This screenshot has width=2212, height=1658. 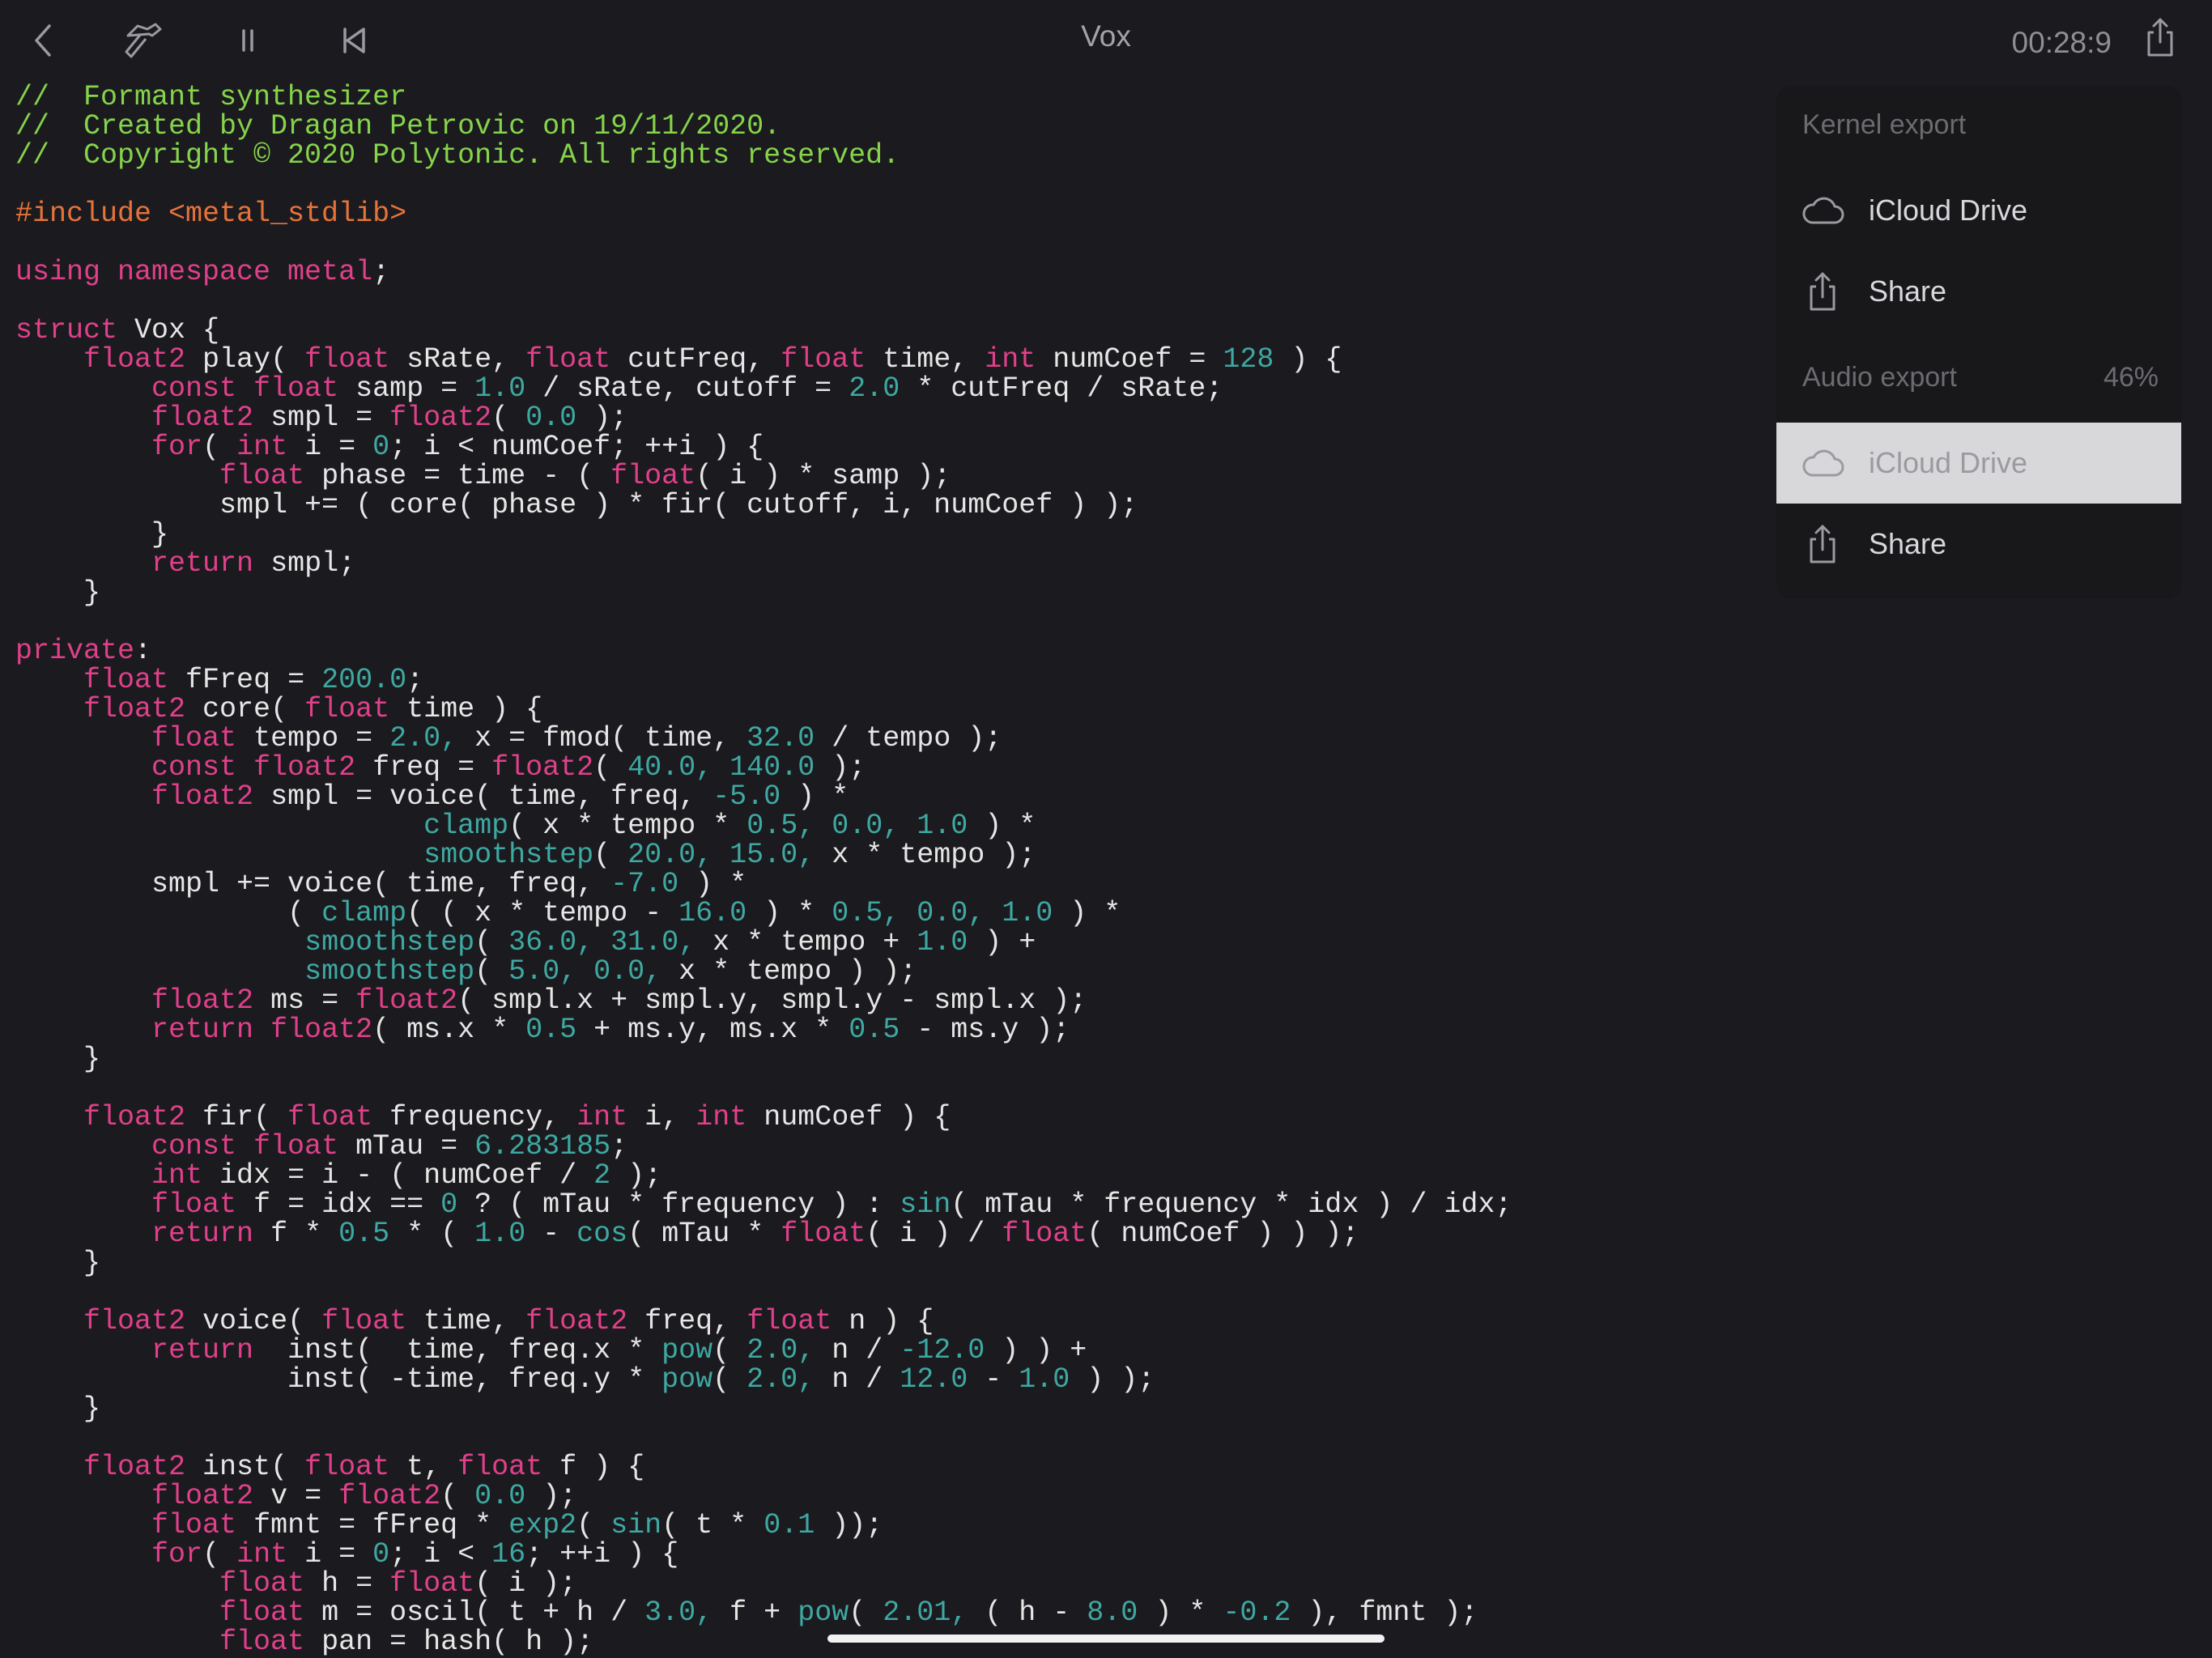 I want to click on kernel-share-item: Share, so click(x=1979, y=291).